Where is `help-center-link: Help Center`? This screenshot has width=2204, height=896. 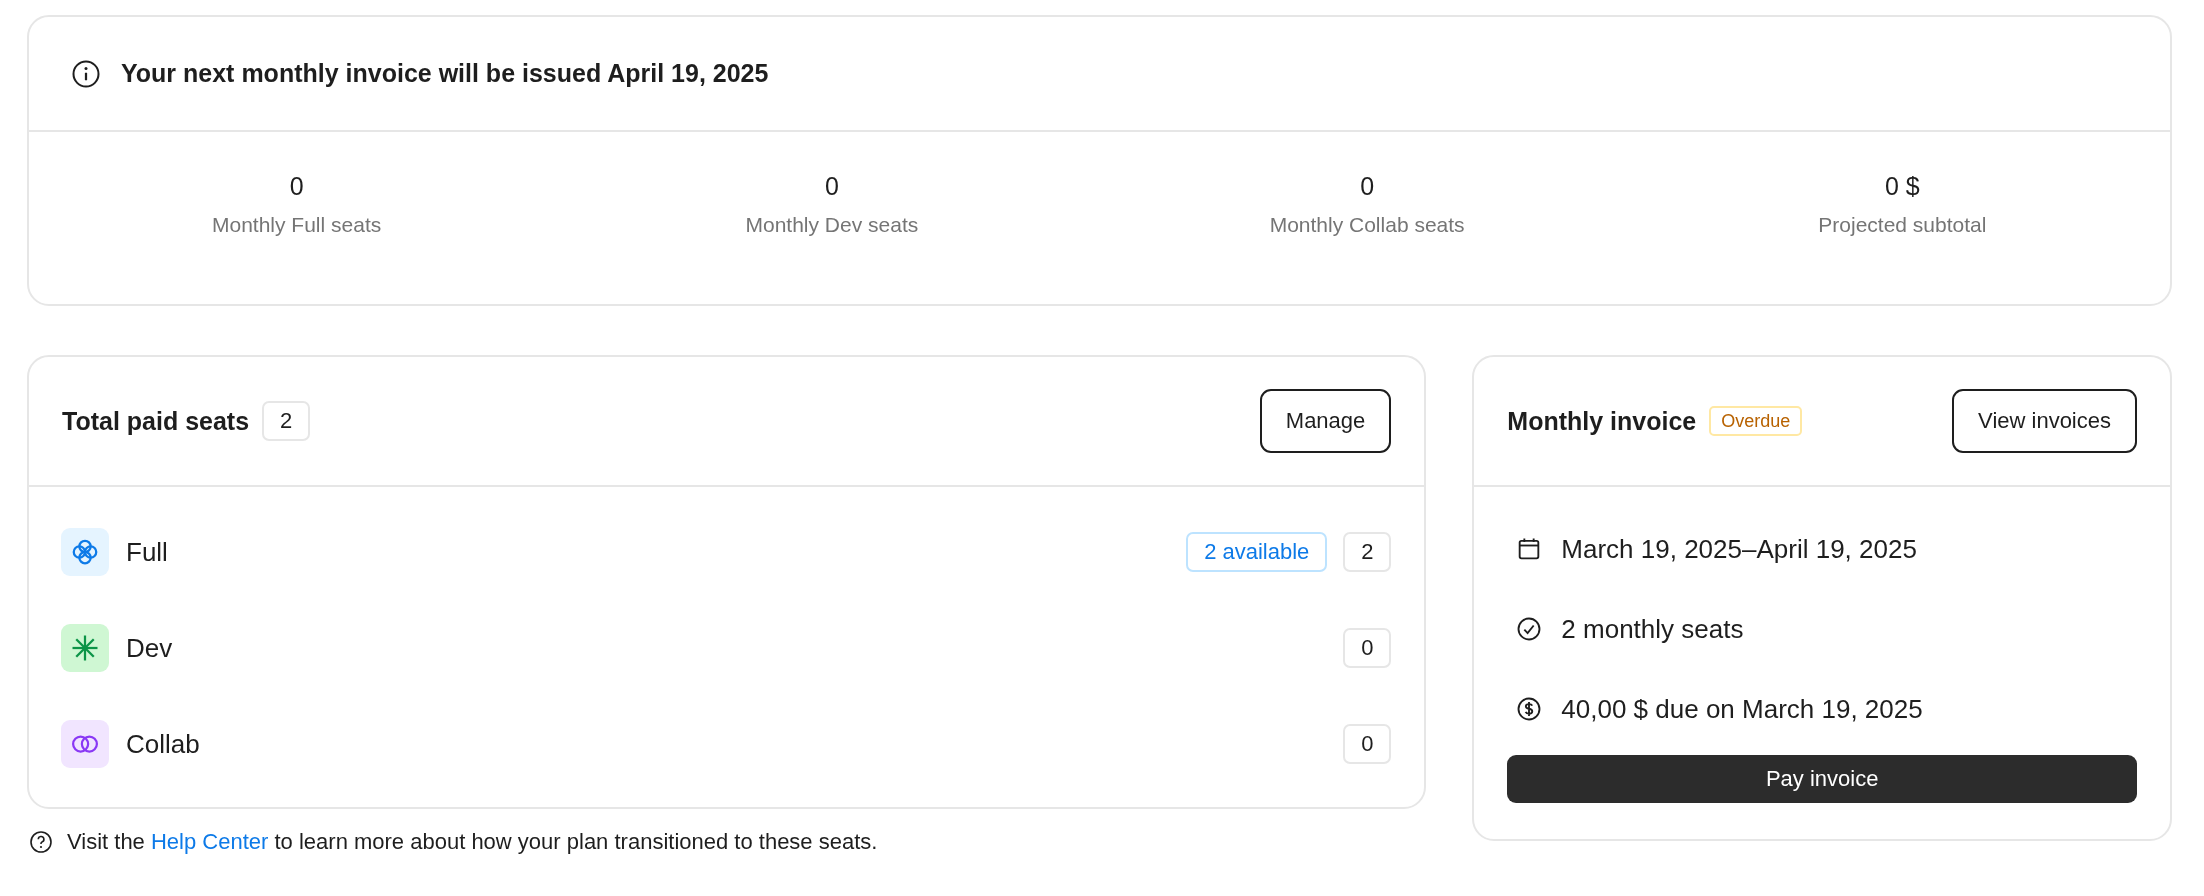 help-center-link: Help Center is located at coordinates (210, 841).